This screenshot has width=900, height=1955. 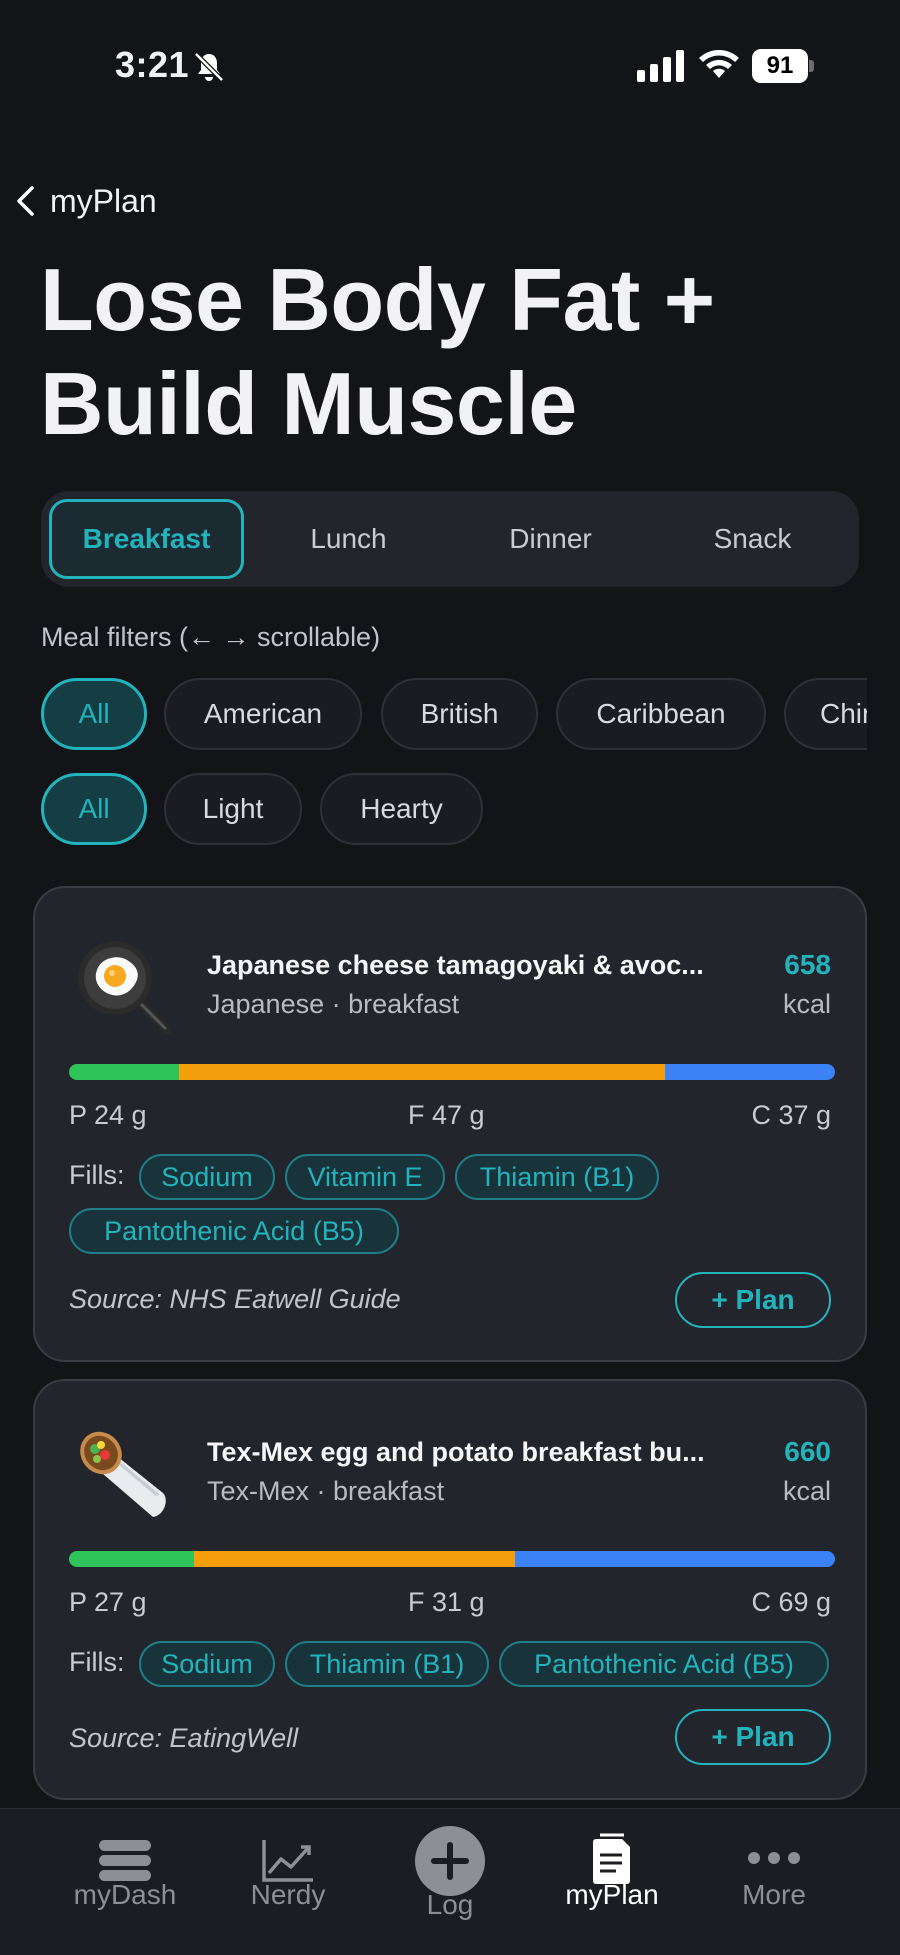 I want to click on cuisine-chip-american: American, so click(x=263, y=714).